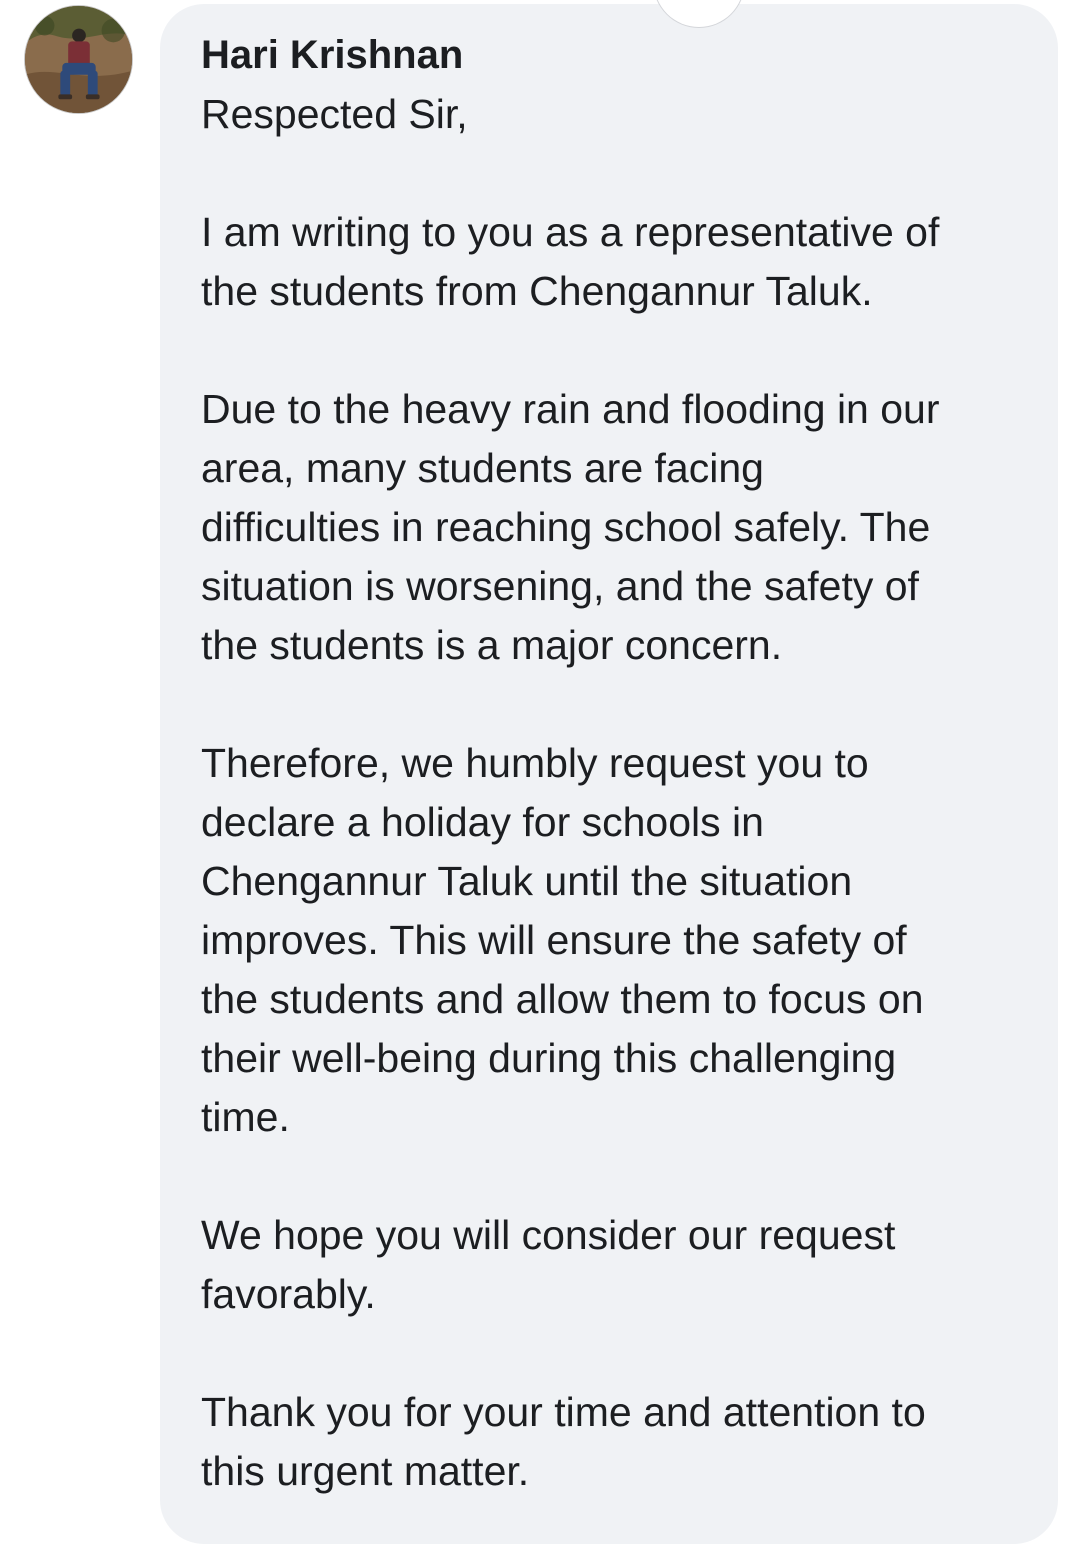 The width and height of the screenshot is (1074, 1544). I want to click on profile-photo-icon, so click(78, 59).